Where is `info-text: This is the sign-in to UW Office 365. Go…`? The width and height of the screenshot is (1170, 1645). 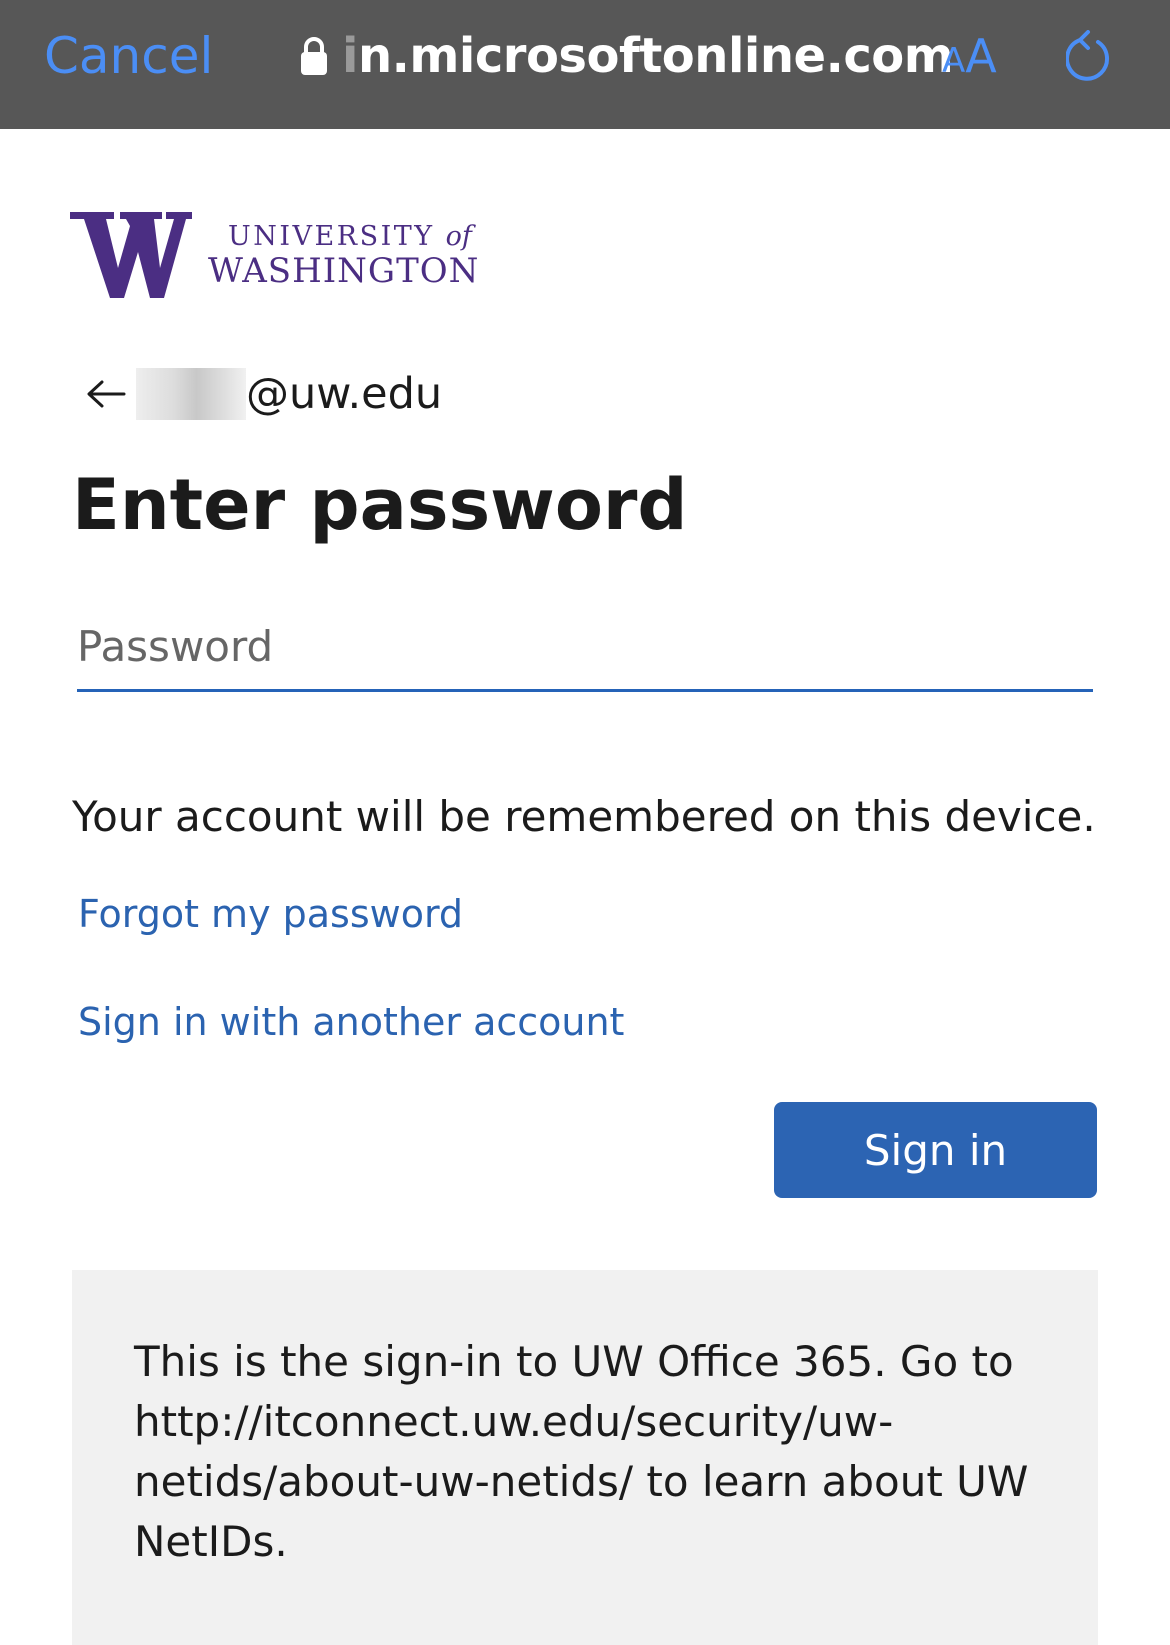 info-text: This is the sign-in to UW Office 365. Go… is located at coordinates (581, 1451).